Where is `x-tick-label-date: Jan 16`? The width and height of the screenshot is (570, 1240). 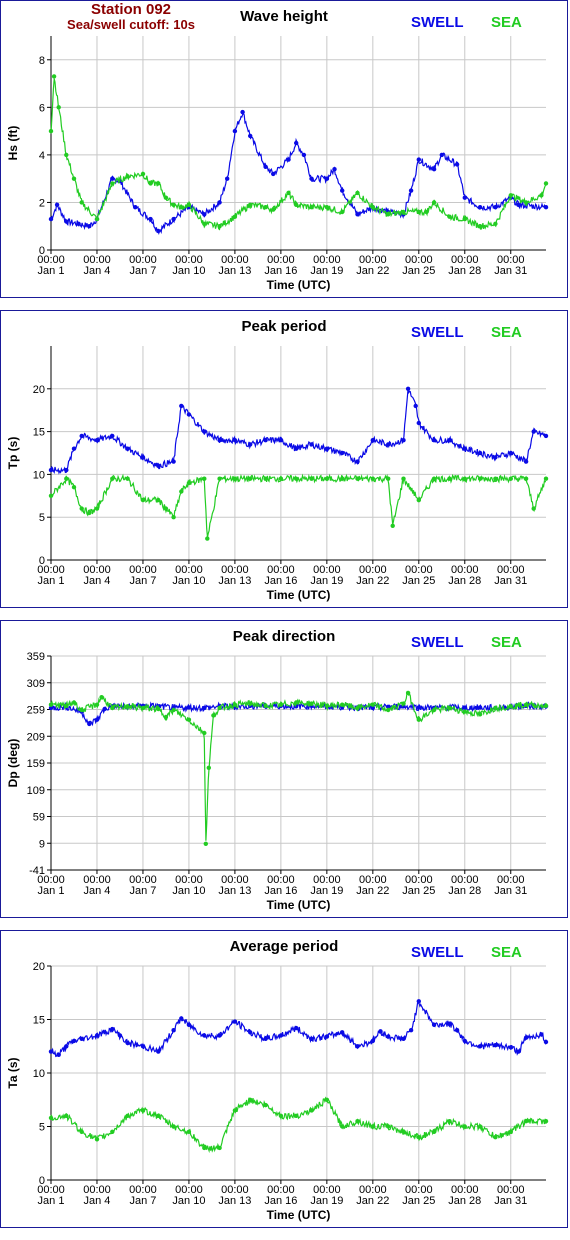
x-tick-label-date: Jan 16 is located at coordinates (280, 891).